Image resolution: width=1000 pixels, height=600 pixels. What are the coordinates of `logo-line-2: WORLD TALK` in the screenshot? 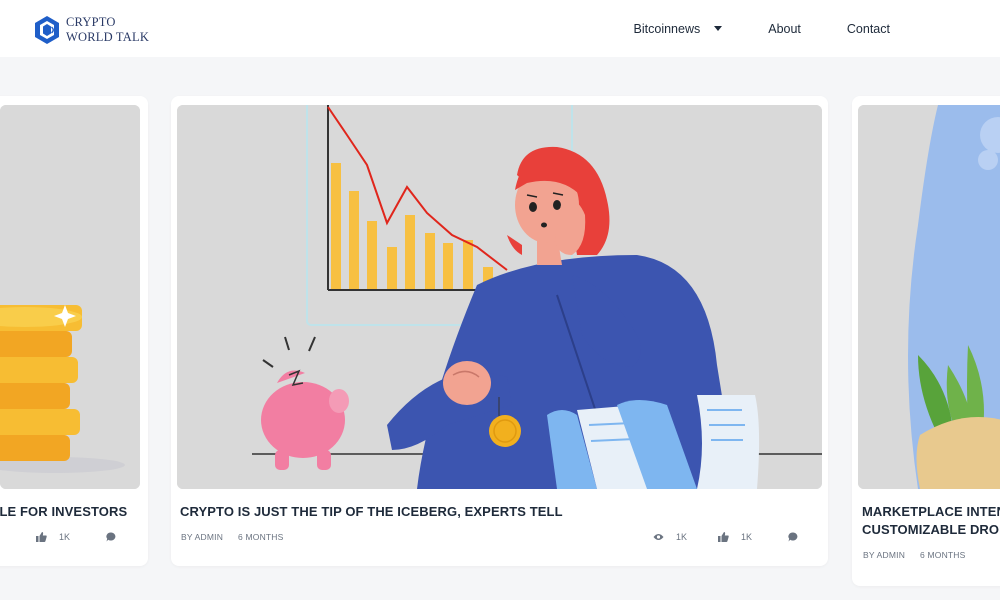 It's located at (108, 37).